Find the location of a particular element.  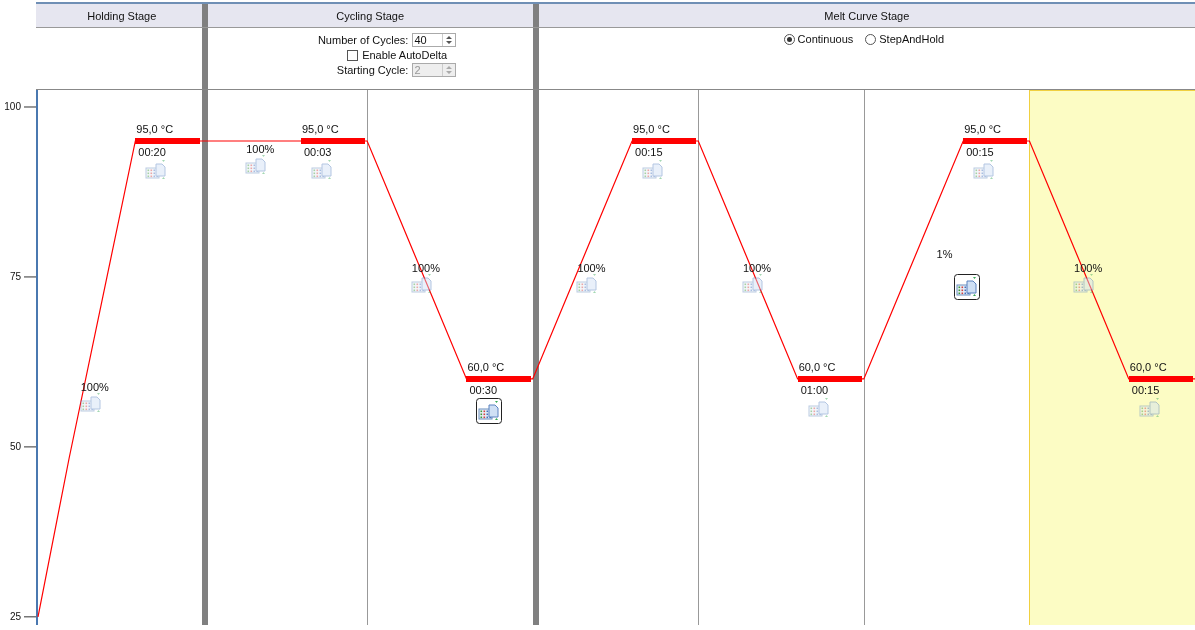

stage-header: Melt Curve Stage is located at coordinates (863, 16).